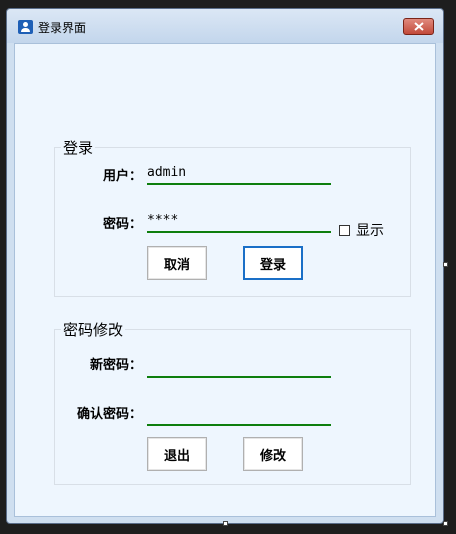  I want to click on resize-handle-bottom, so click(225, 523).